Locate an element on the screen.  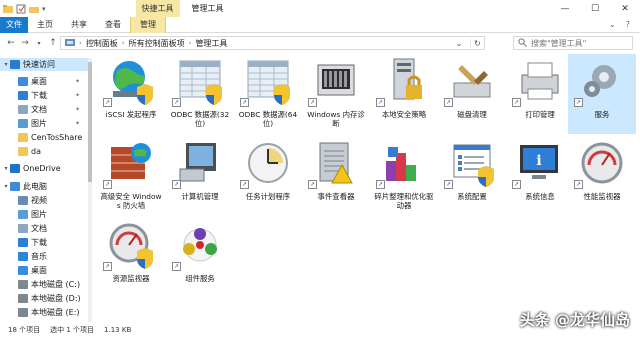
refresh-icon: ↻ is located at coordinates (477, 43).